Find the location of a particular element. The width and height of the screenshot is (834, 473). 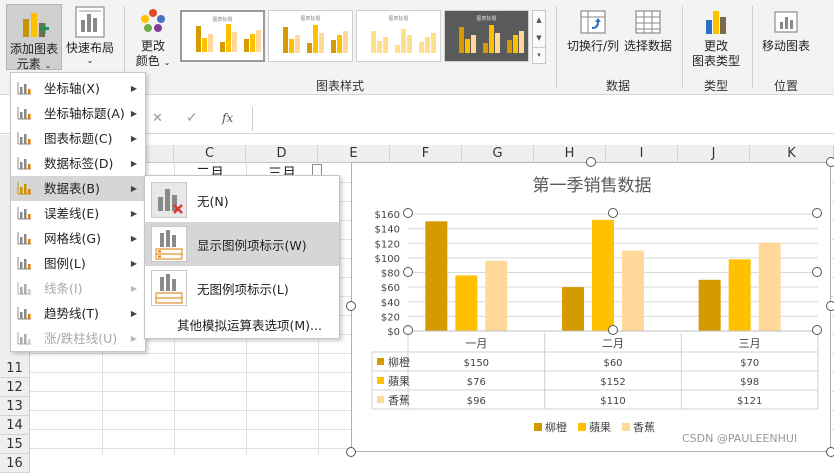

chart-title-icon is located at coordinates (24, 138).